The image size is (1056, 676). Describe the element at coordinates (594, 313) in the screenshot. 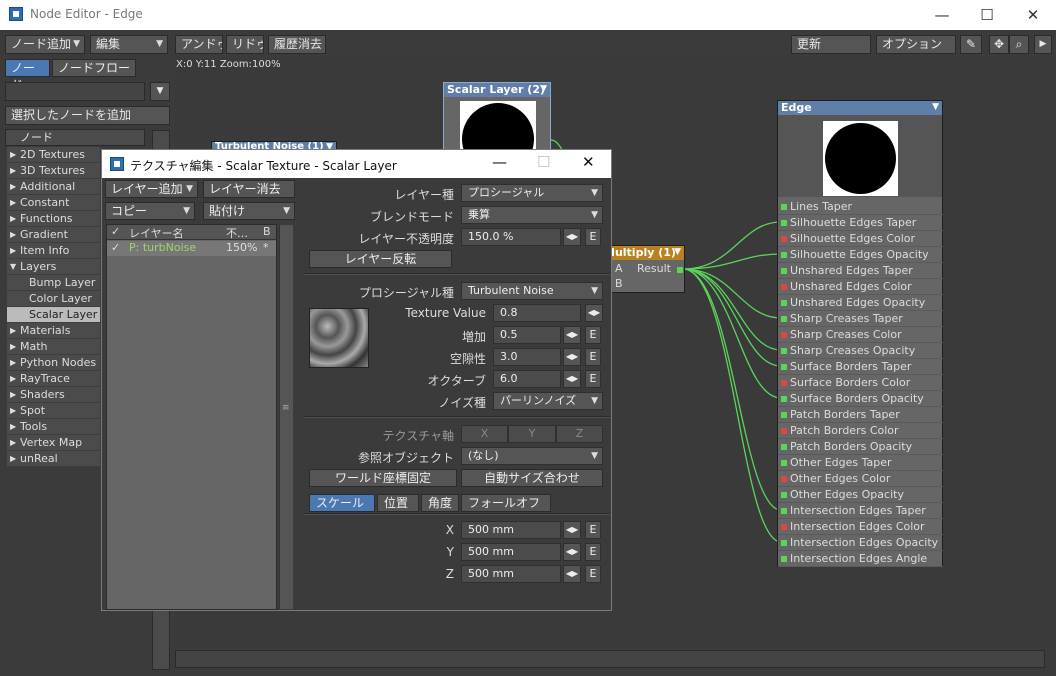

I see `texture-value-stepper-icon: ◀▶` at that location.